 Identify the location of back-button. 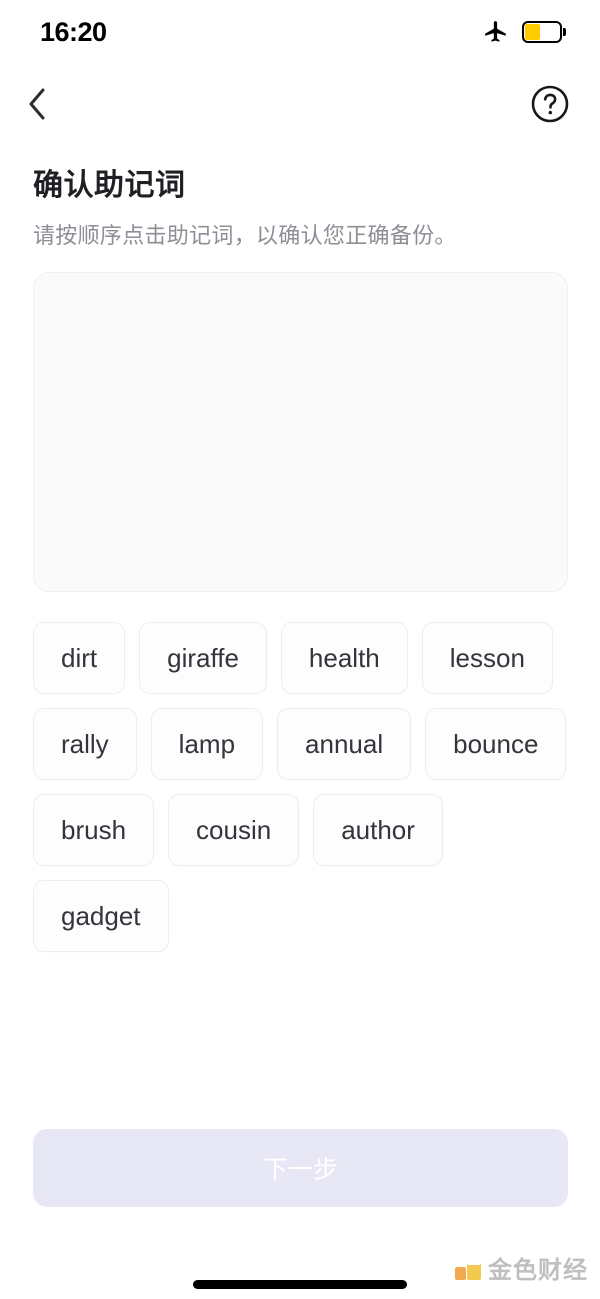
(44, 104).